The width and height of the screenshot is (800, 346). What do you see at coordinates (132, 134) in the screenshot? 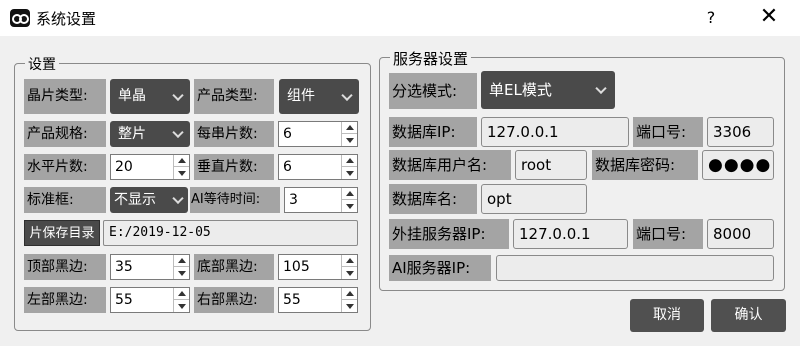
I see `product-spec-value: 整片` at bounding box center [132, 134].